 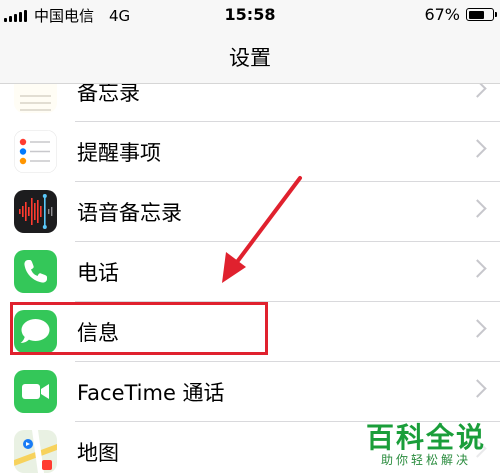 What do you see at coordinates (35, 391) in the screenshot?
I see `facetime-icon` at bounding box center [35, 391].